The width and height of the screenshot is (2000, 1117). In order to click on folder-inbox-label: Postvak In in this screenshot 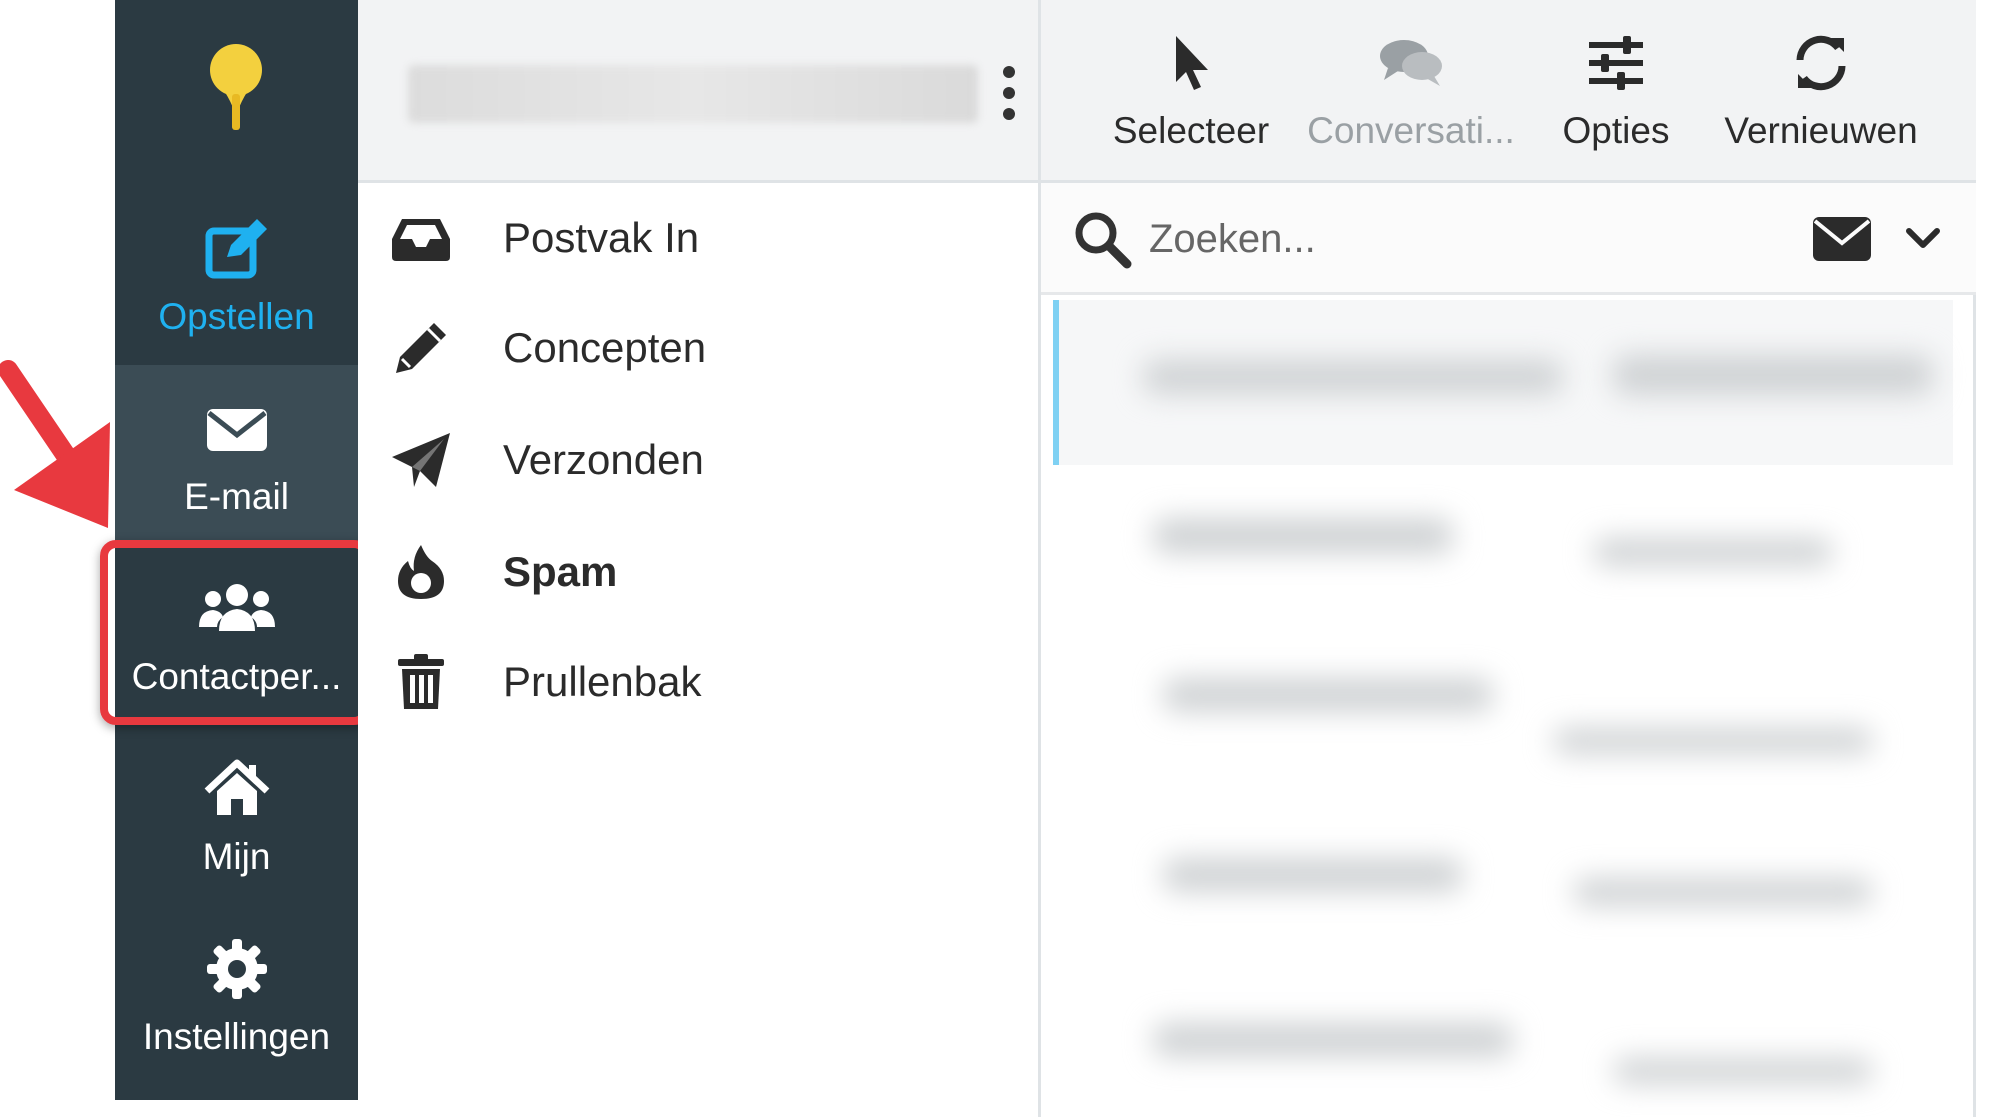, I will do `click(601, 237)`.